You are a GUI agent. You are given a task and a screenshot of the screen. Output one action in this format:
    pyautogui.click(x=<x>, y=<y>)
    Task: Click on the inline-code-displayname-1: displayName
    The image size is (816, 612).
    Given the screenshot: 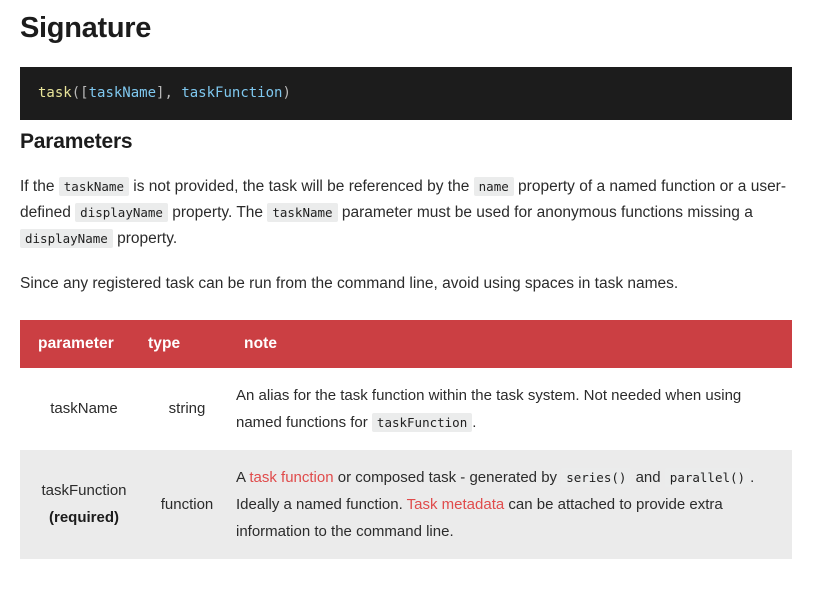 What is the action you would take?
    pyautogui.click(x=121, y=212)
    